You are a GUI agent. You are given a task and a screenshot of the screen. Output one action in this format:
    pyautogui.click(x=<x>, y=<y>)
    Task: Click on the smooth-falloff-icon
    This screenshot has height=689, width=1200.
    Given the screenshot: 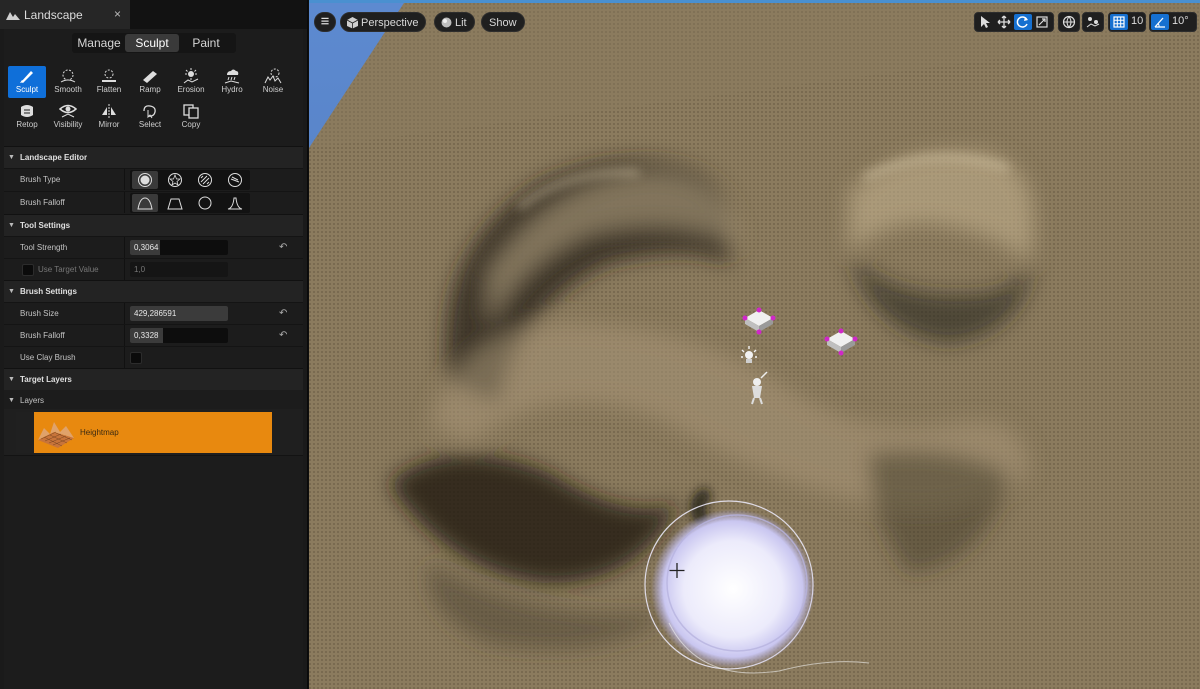 What is the action you would take?
    pyautogui.click(x=145, y=203)
    